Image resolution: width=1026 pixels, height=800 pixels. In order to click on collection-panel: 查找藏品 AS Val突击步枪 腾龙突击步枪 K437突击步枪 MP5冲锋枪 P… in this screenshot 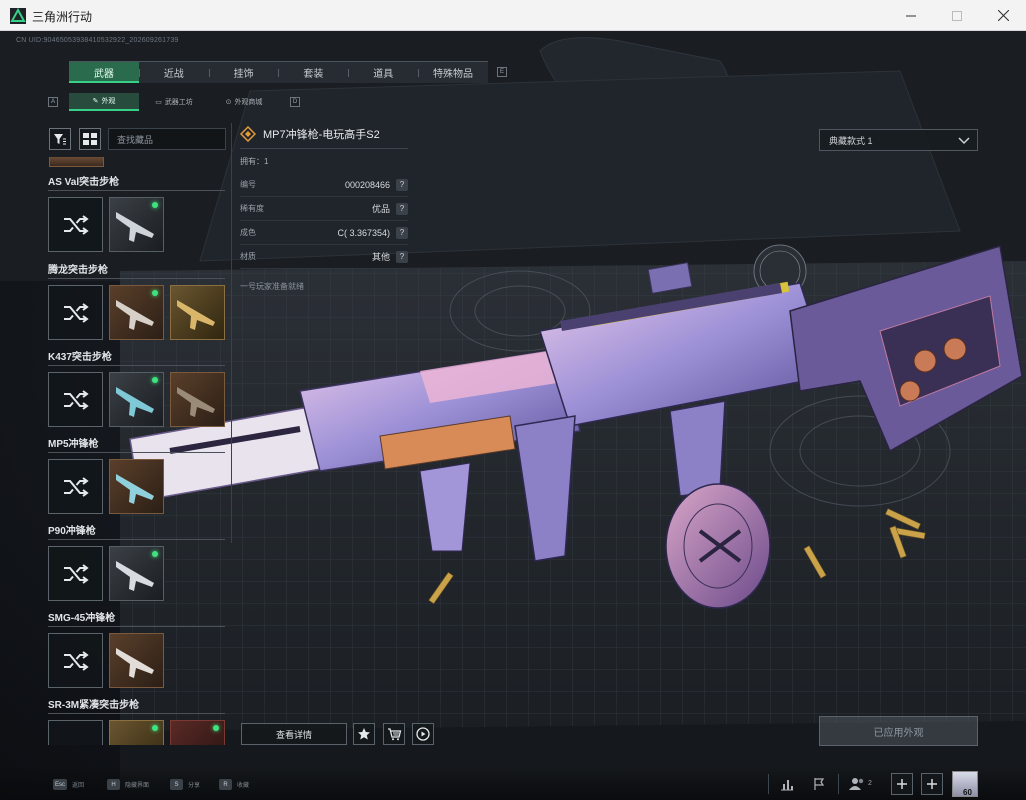, I will do `click(136, 433)`.